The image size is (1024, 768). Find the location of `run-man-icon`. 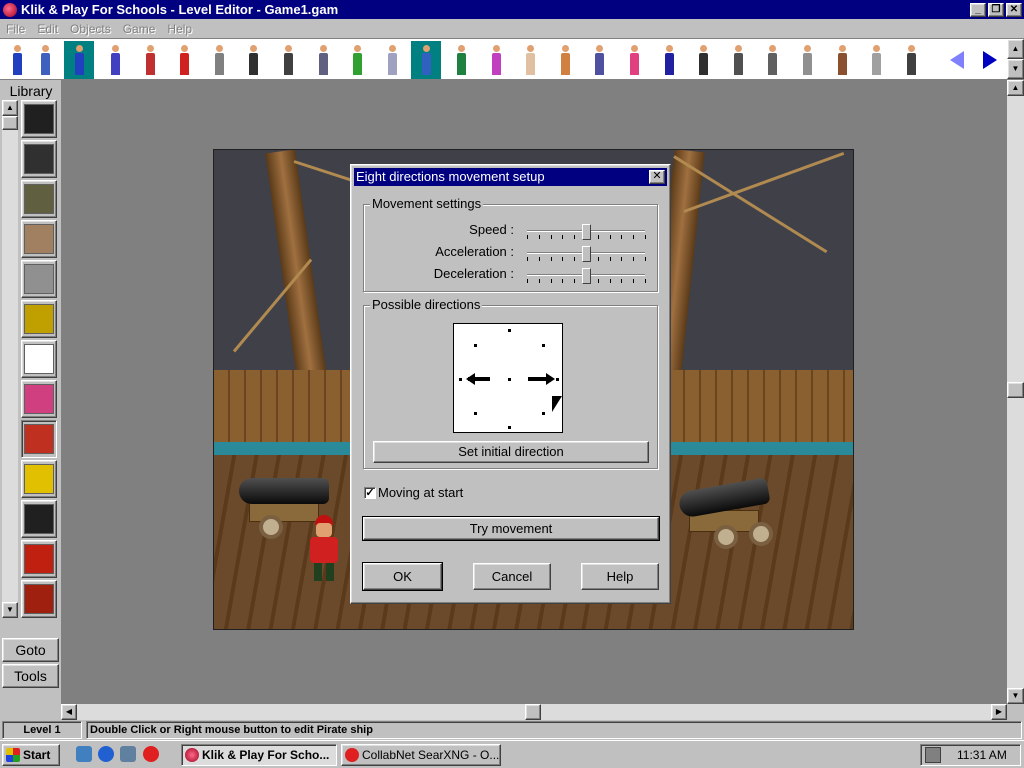

run-man-icon is located at coordinates (17, 60).